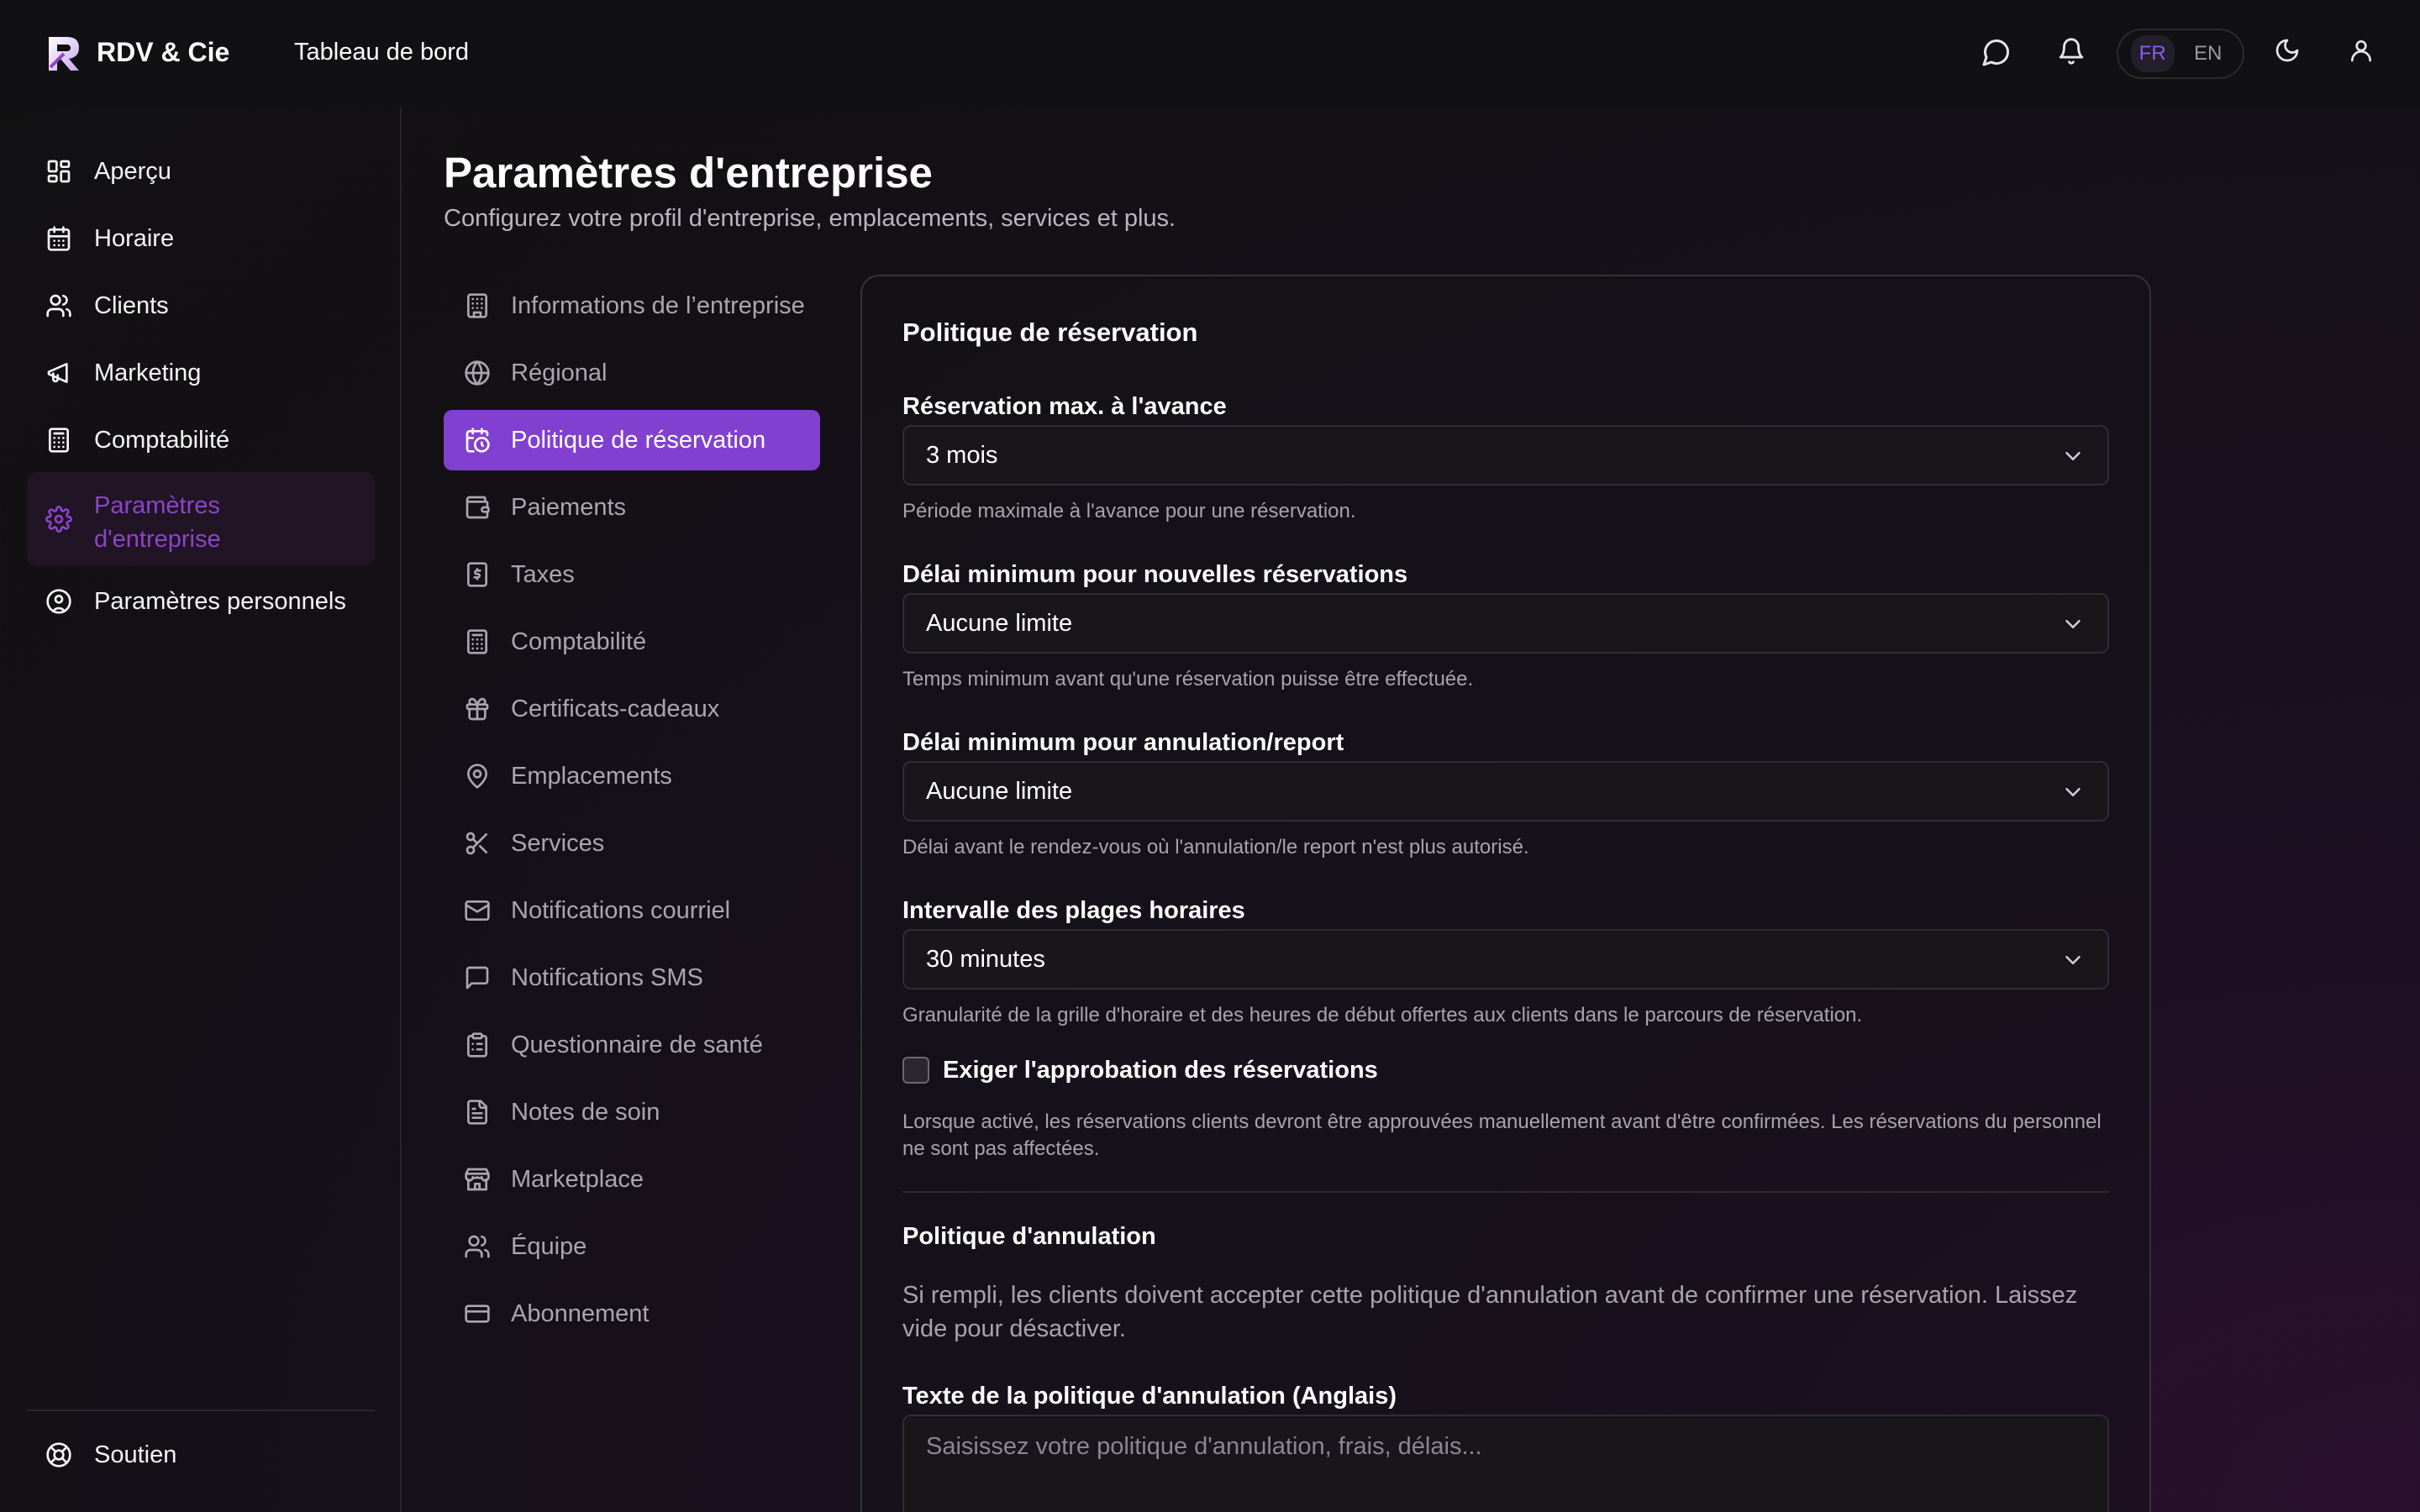 This screenshot has height=1512, width=2420. I want to click on sidebar-item-clients: Clients, so click(201, 306).